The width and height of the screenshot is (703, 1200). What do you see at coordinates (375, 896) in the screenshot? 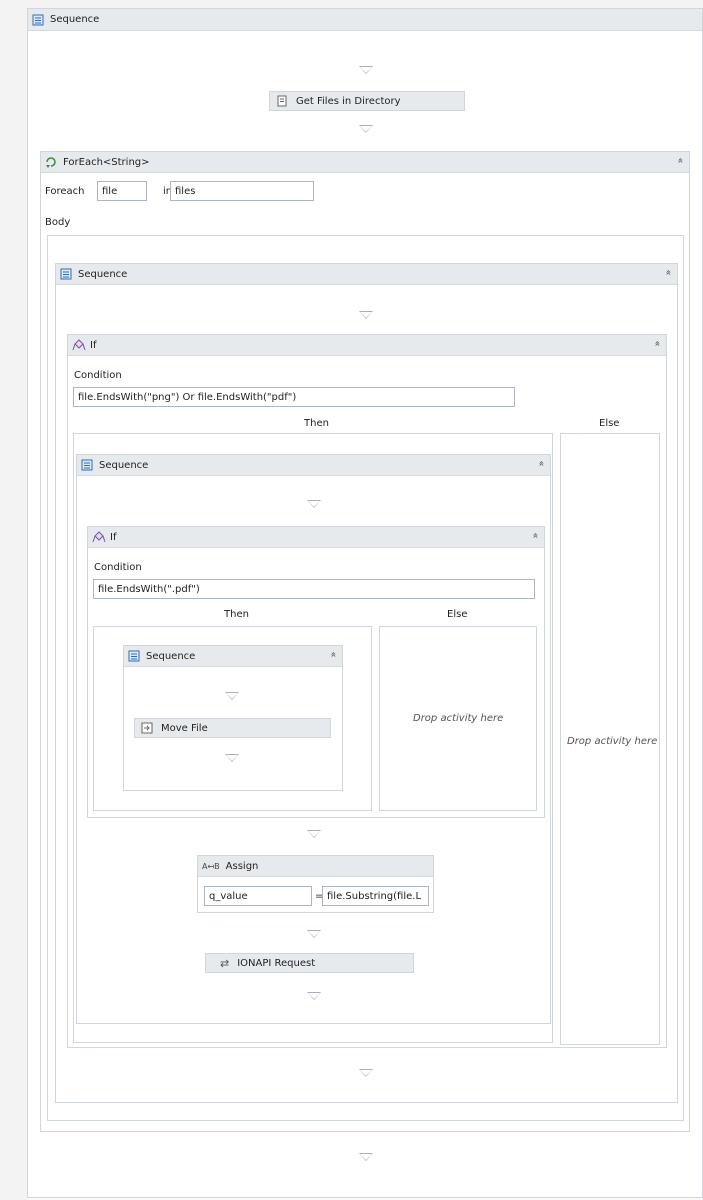
I see `assign-value-field: file.Substring(file.L` at bounding box center [375, 896].